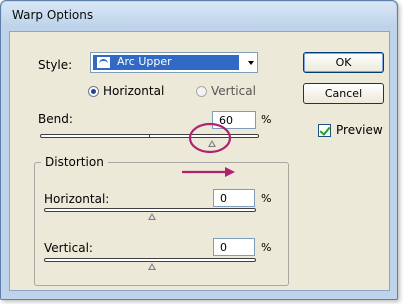 This screenshot has width=404, height=304. Describe the element at coordinates (199, 15) in the screenshot. I see `title-bar: Warp Options` at that location.